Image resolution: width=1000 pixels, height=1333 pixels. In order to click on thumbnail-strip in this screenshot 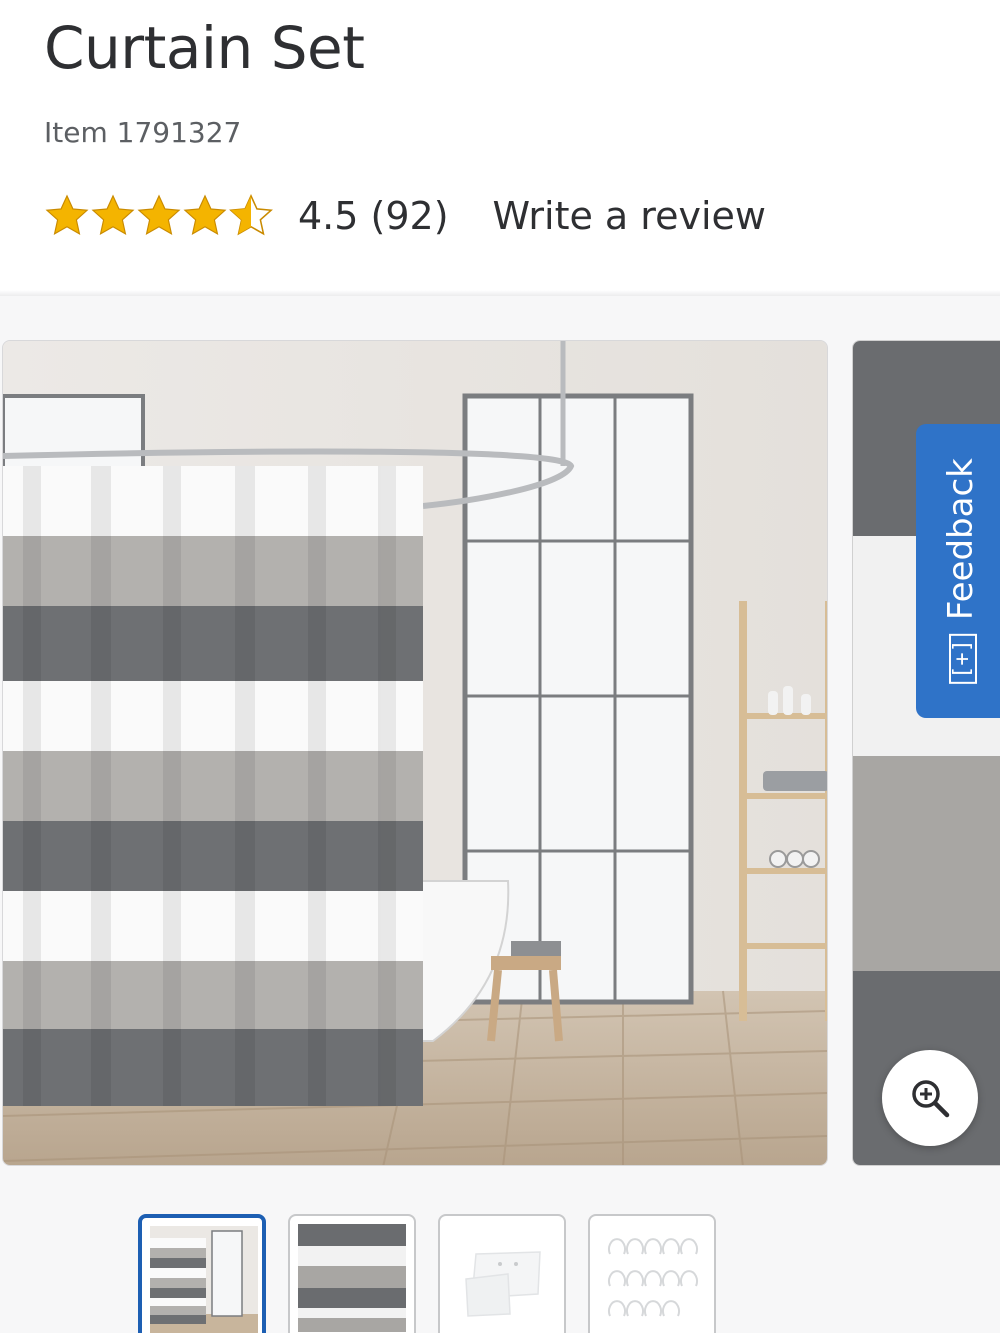, I will do `click(427, 1273)`.